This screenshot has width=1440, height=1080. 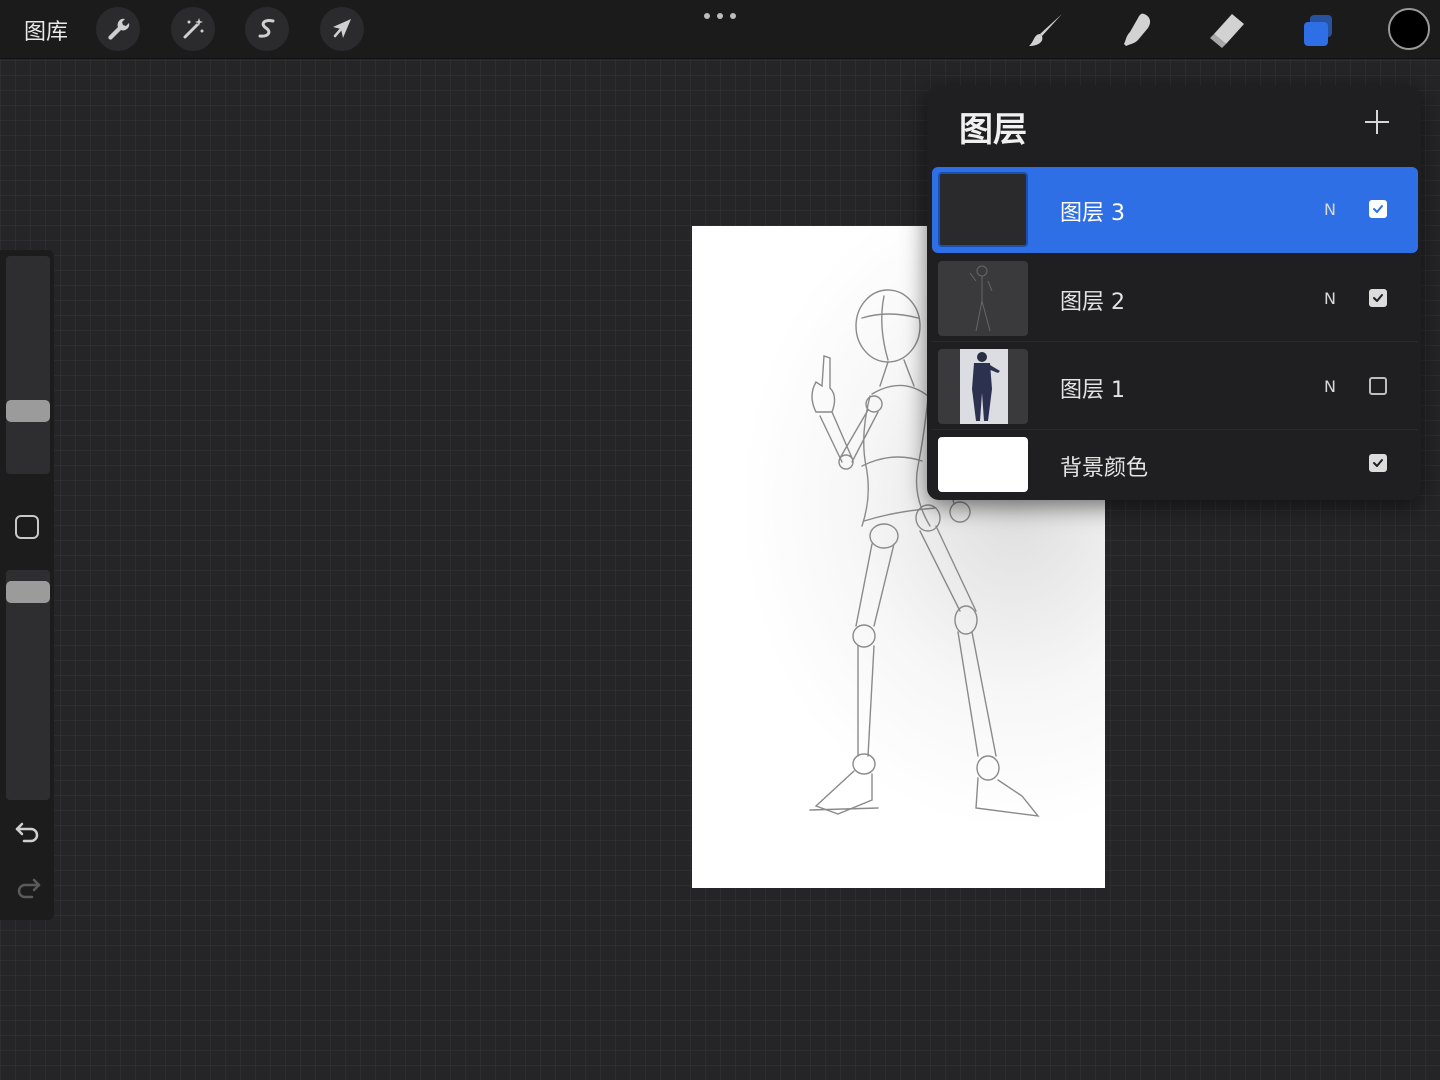 I want to click on add-layer-button, so click(x=1377, y=122).